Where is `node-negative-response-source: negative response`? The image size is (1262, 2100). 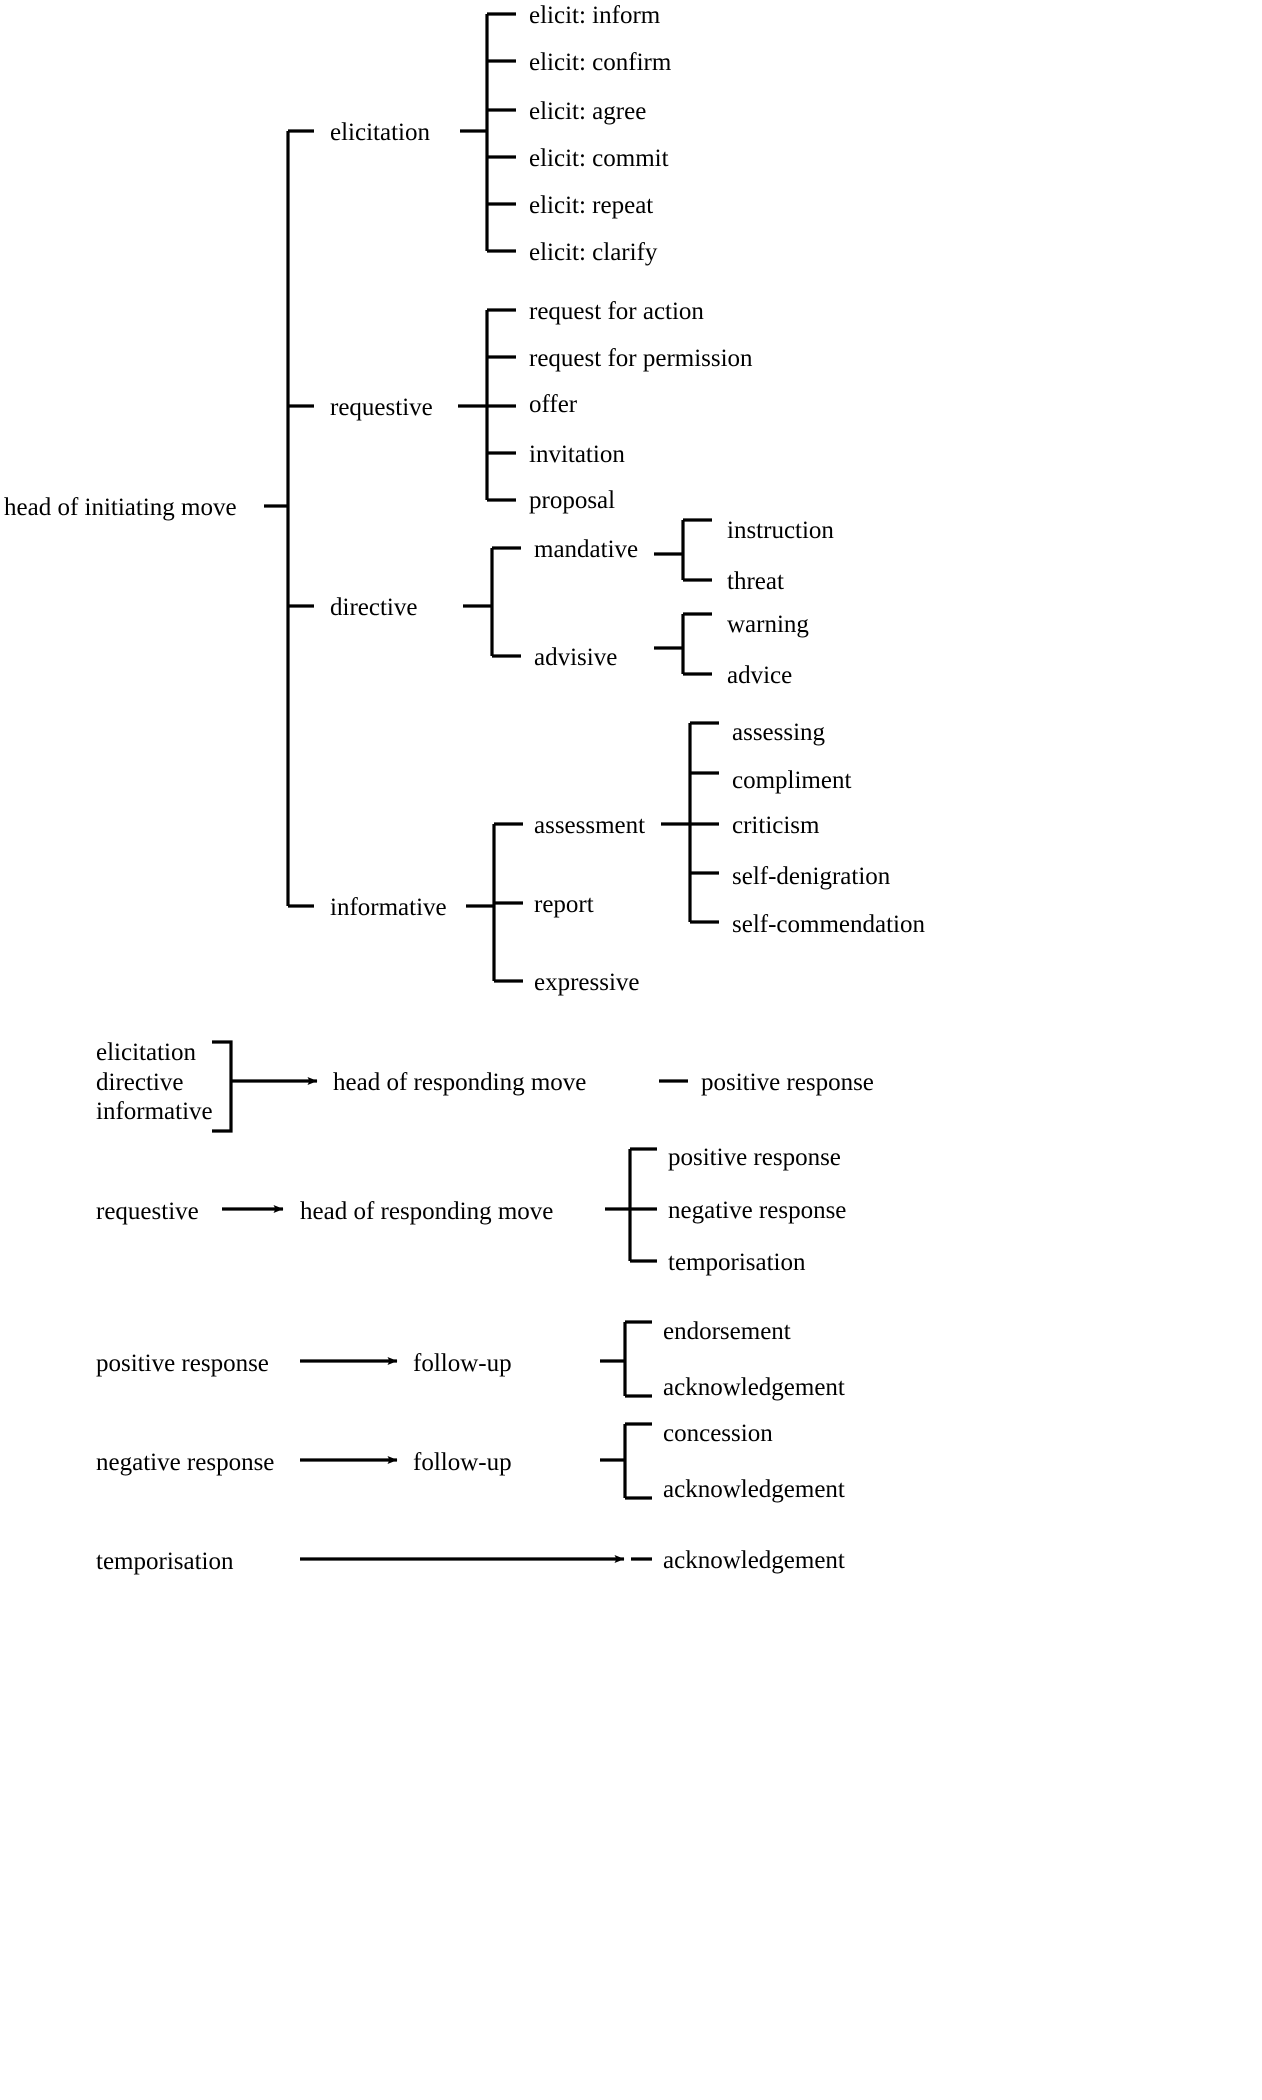 node-negative-response-source: negative response is located at coordinates (185, 1462).